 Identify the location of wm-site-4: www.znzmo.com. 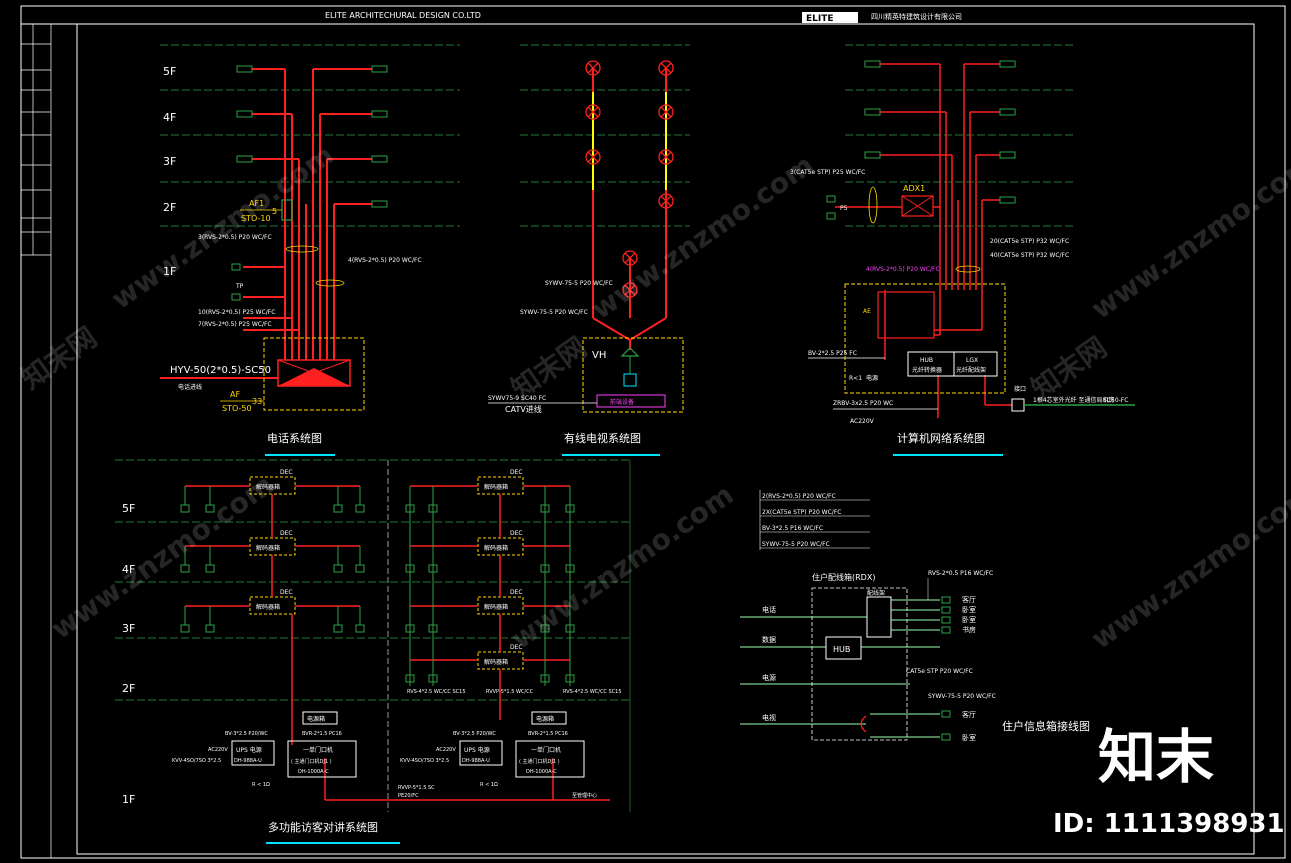
(162, 557).